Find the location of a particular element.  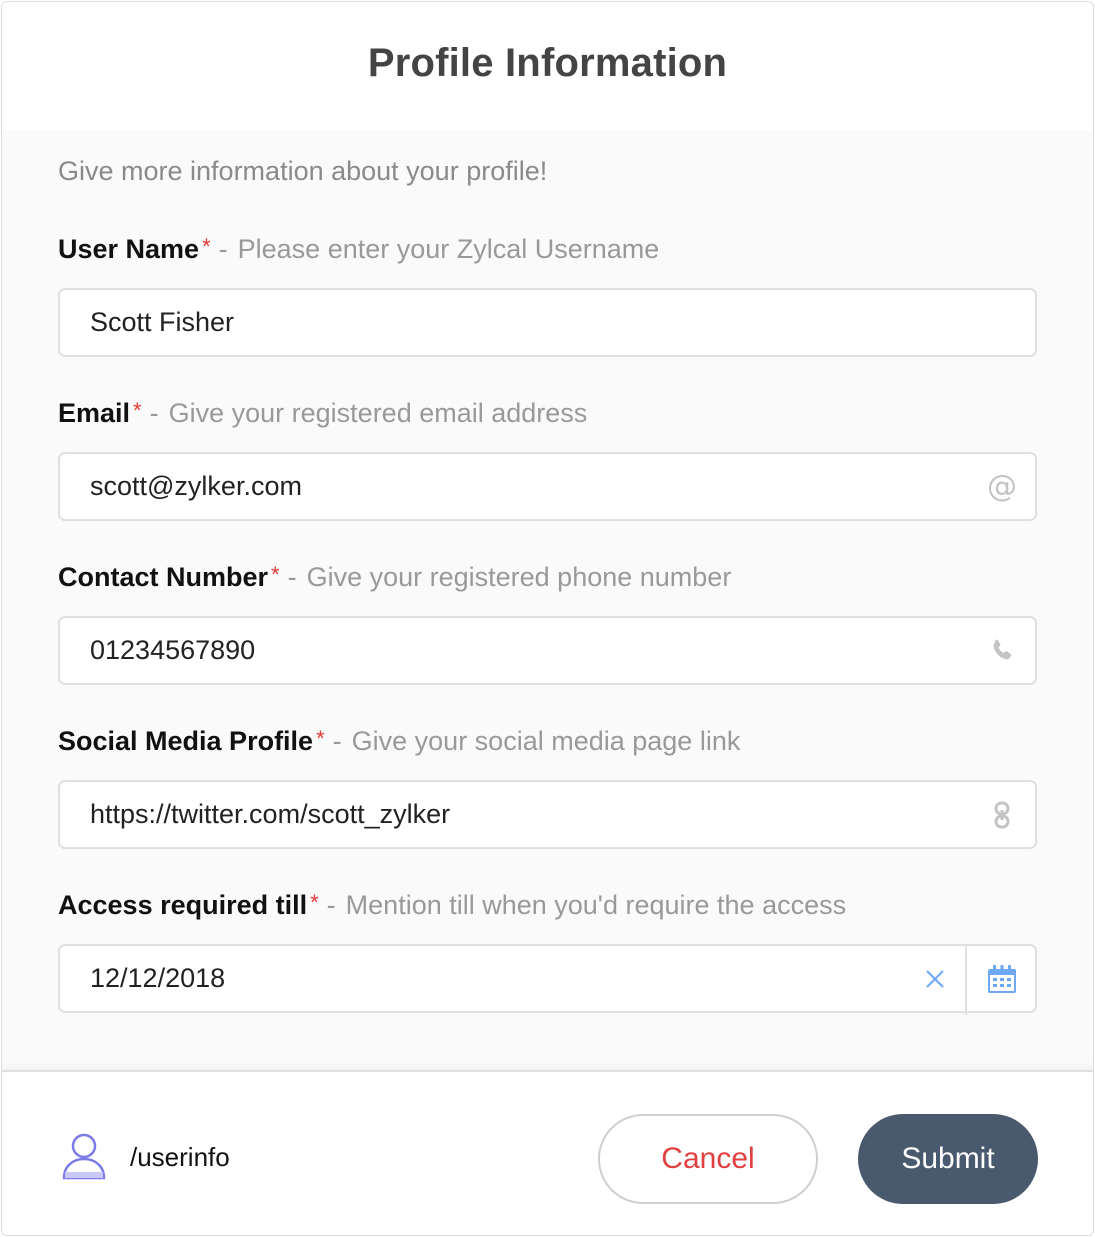

date-field-box is located at coordinates (547, 979).